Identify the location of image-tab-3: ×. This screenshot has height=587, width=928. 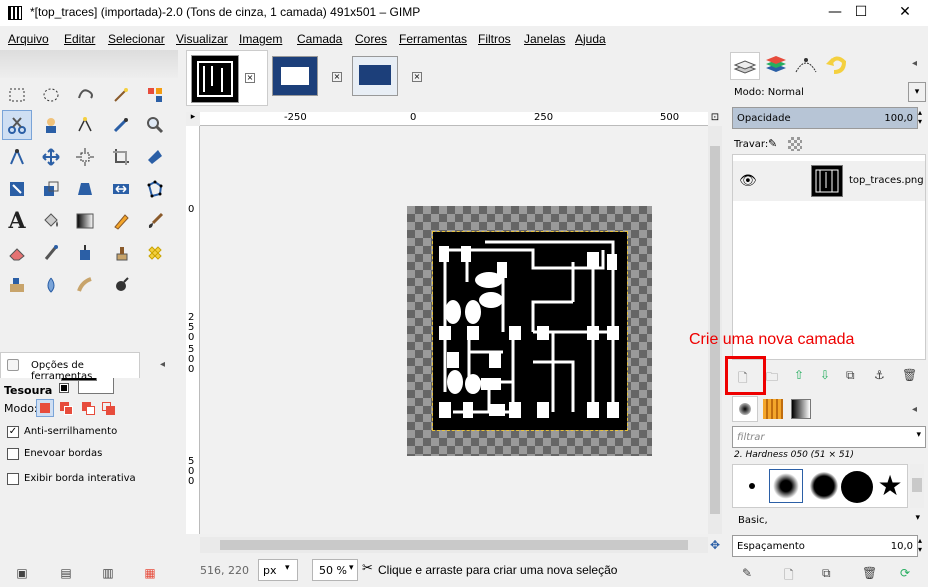
(390, 78).